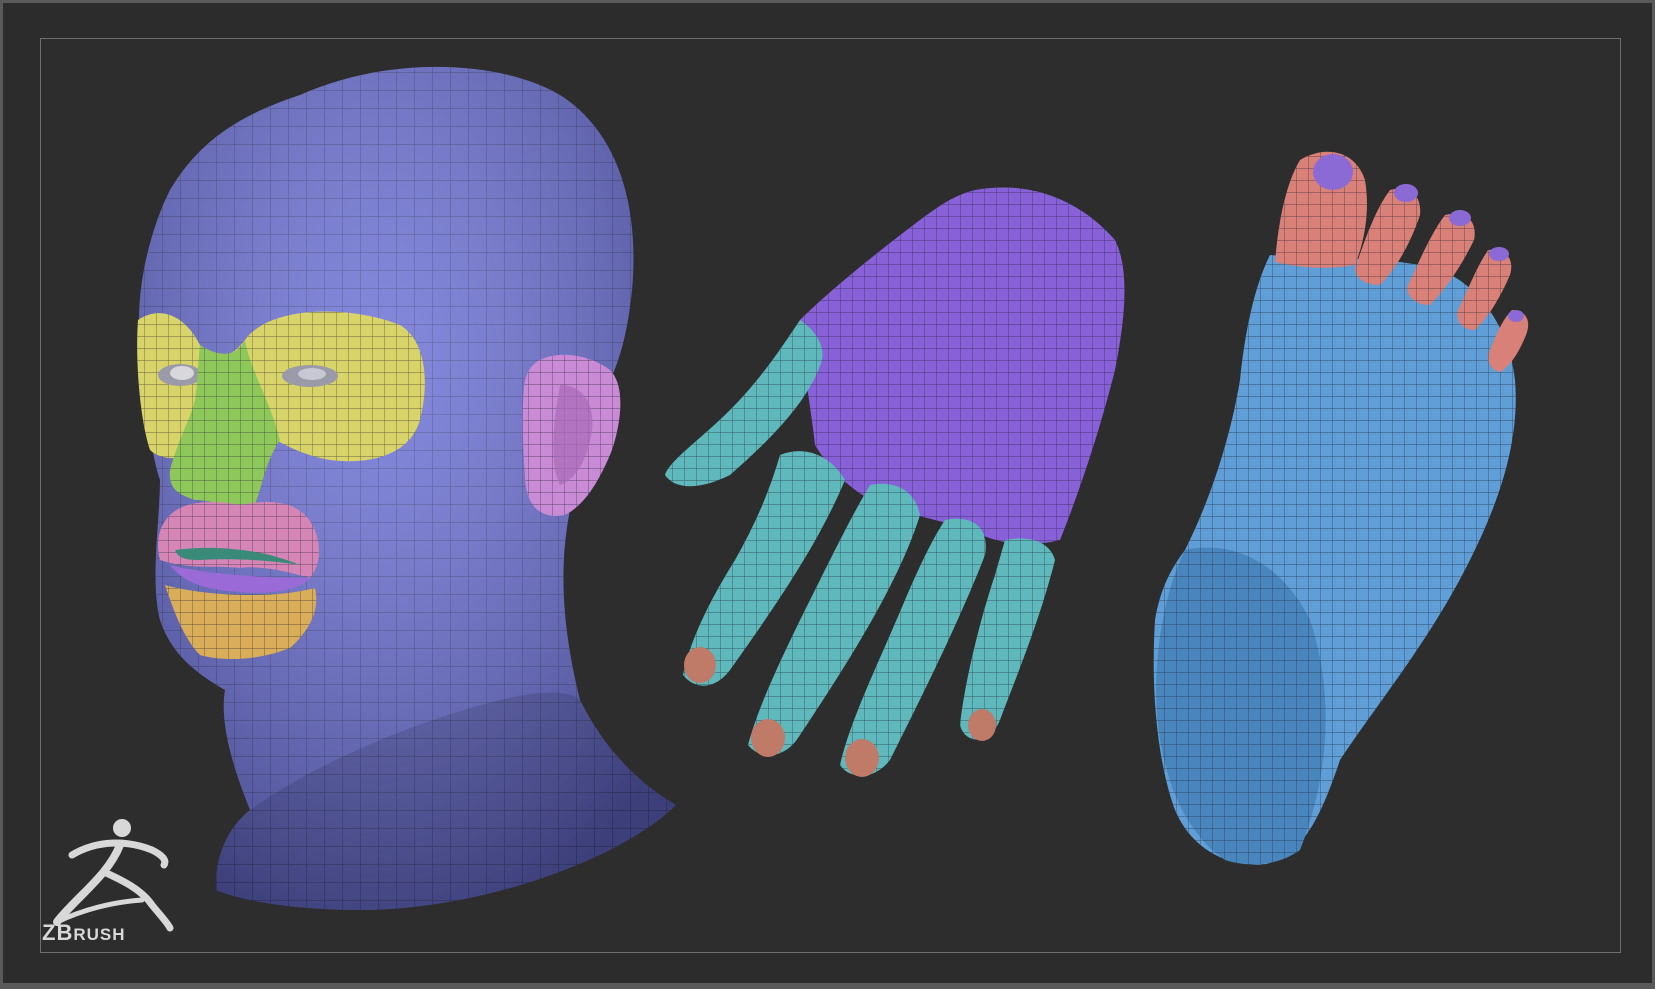  I want to click on brand-prefix: ZB, so click(58, 932).